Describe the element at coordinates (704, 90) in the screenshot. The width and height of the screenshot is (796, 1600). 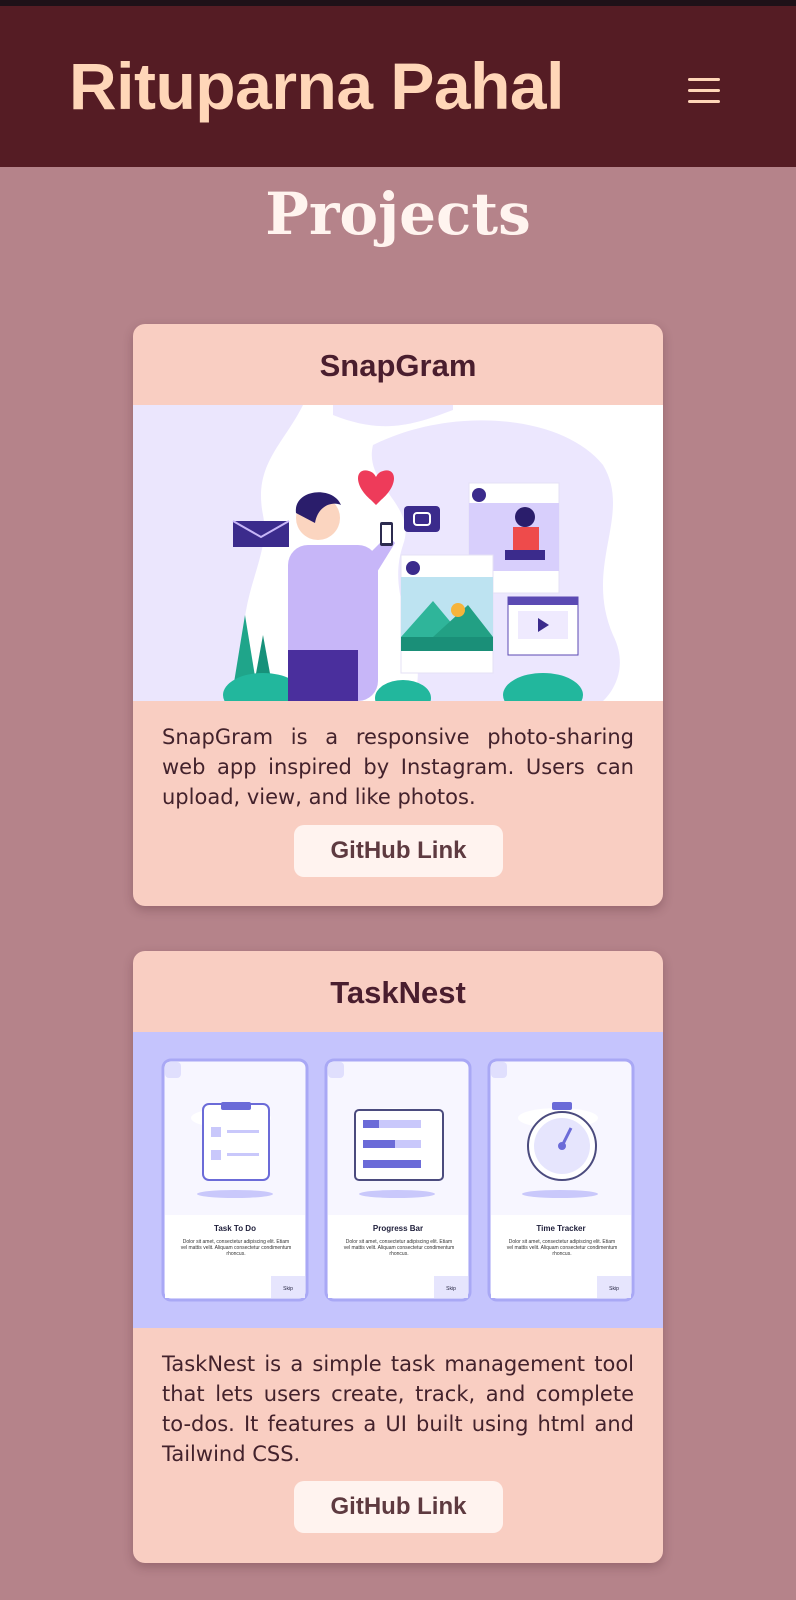
I see `hamburger-menu-icon` at that location.